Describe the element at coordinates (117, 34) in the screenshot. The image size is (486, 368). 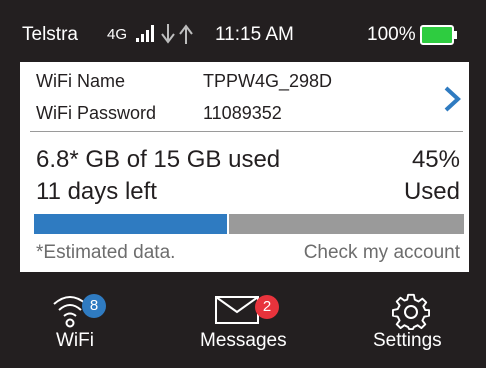
I see `network-type: 4G` at that location.